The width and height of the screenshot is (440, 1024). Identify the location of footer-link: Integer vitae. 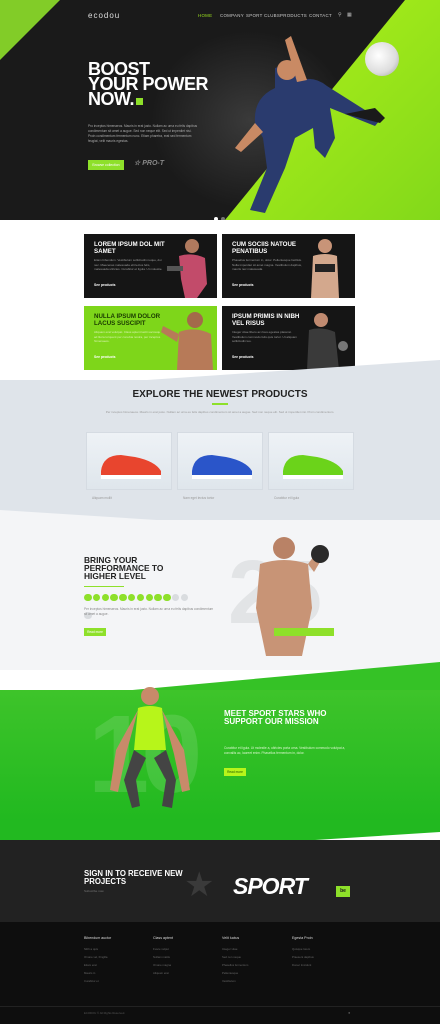
(252, 949).